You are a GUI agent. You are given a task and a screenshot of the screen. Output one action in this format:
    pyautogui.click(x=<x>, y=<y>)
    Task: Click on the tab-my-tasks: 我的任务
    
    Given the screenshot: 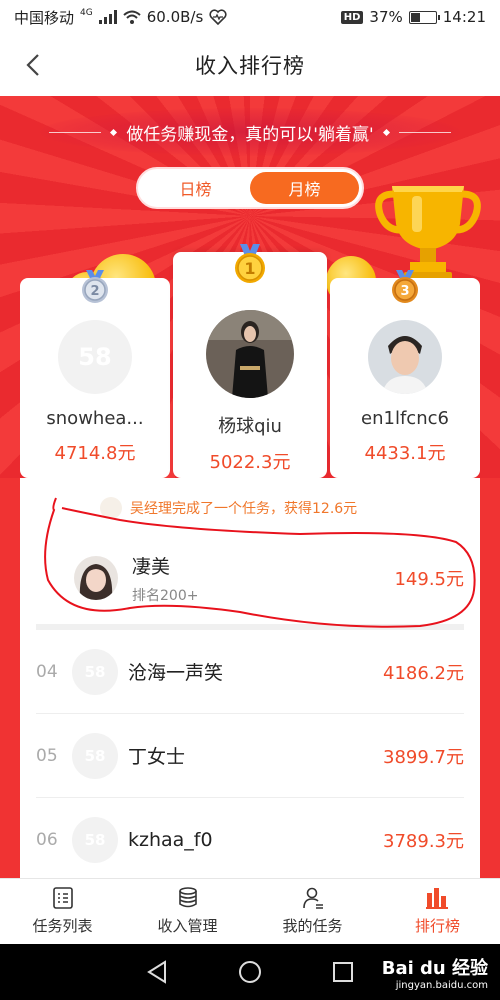 What is the action you would take?
    pyautogui.click(x=312, y=911)
    